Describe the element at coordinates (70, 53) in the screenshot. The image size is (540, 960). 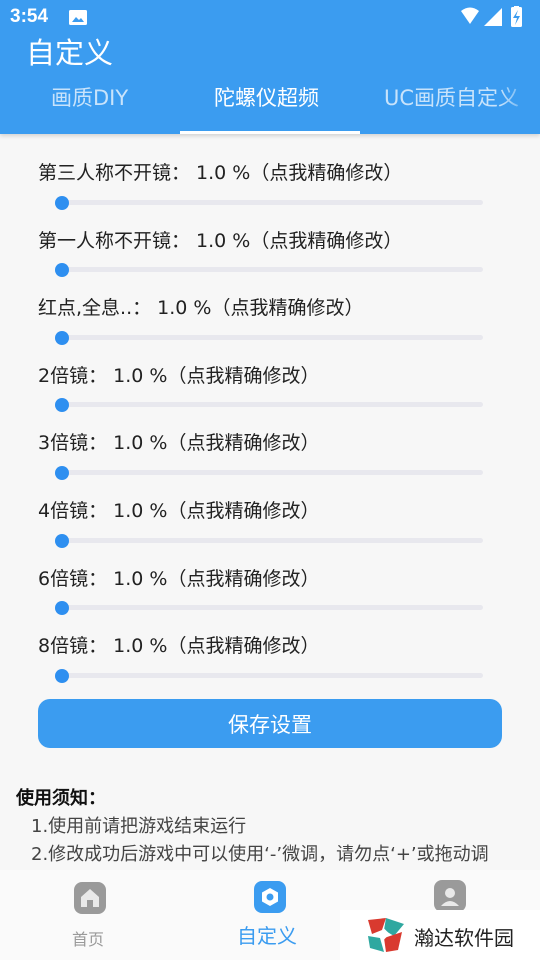
I see `app-title: 自定义` at that location.